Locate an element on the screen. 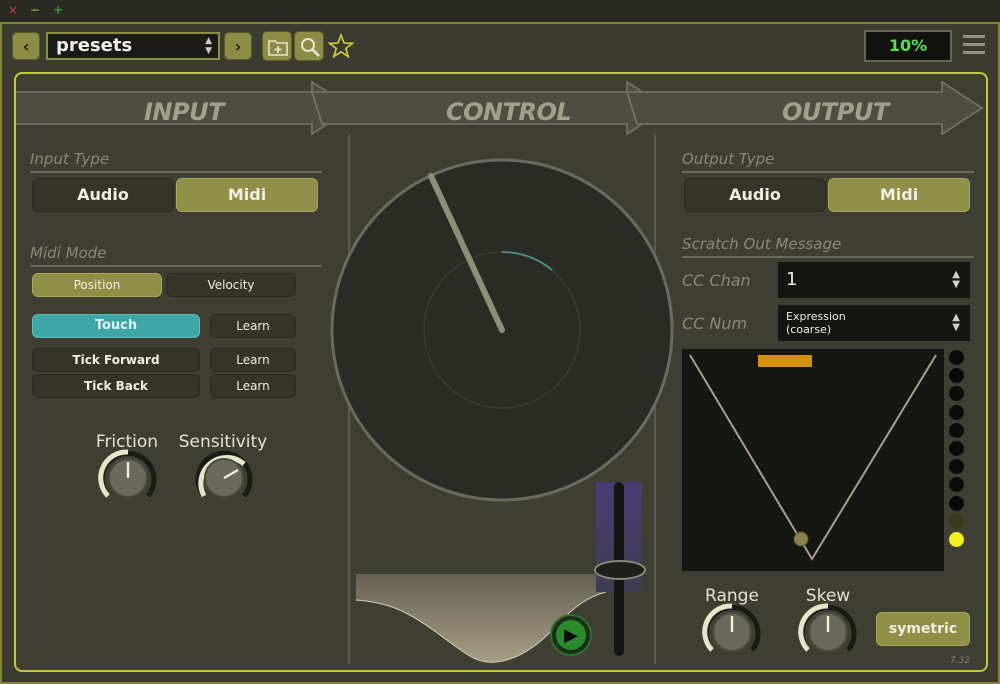  input-type-title: Input Type is located at coordinates (70, 159).